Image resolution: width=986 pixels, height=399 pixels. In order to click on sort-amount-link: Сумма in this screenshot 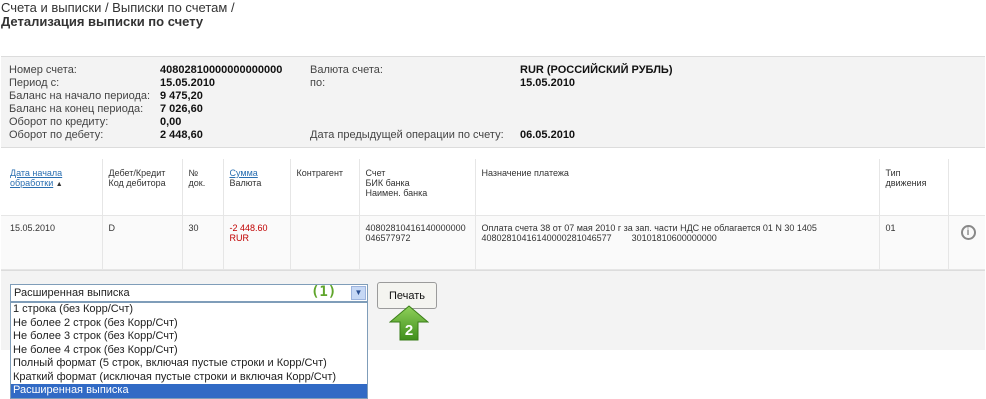, I will do `click(244, 173)`.